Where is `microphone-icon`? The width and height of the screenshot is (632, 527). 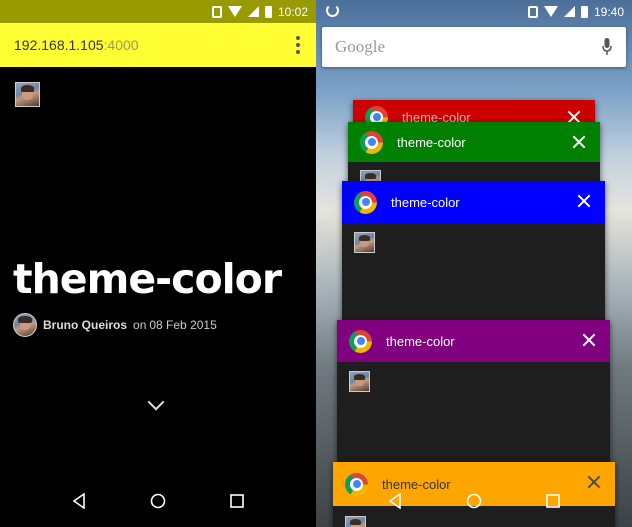
microphone-icon is located at coordinates (607, 47).